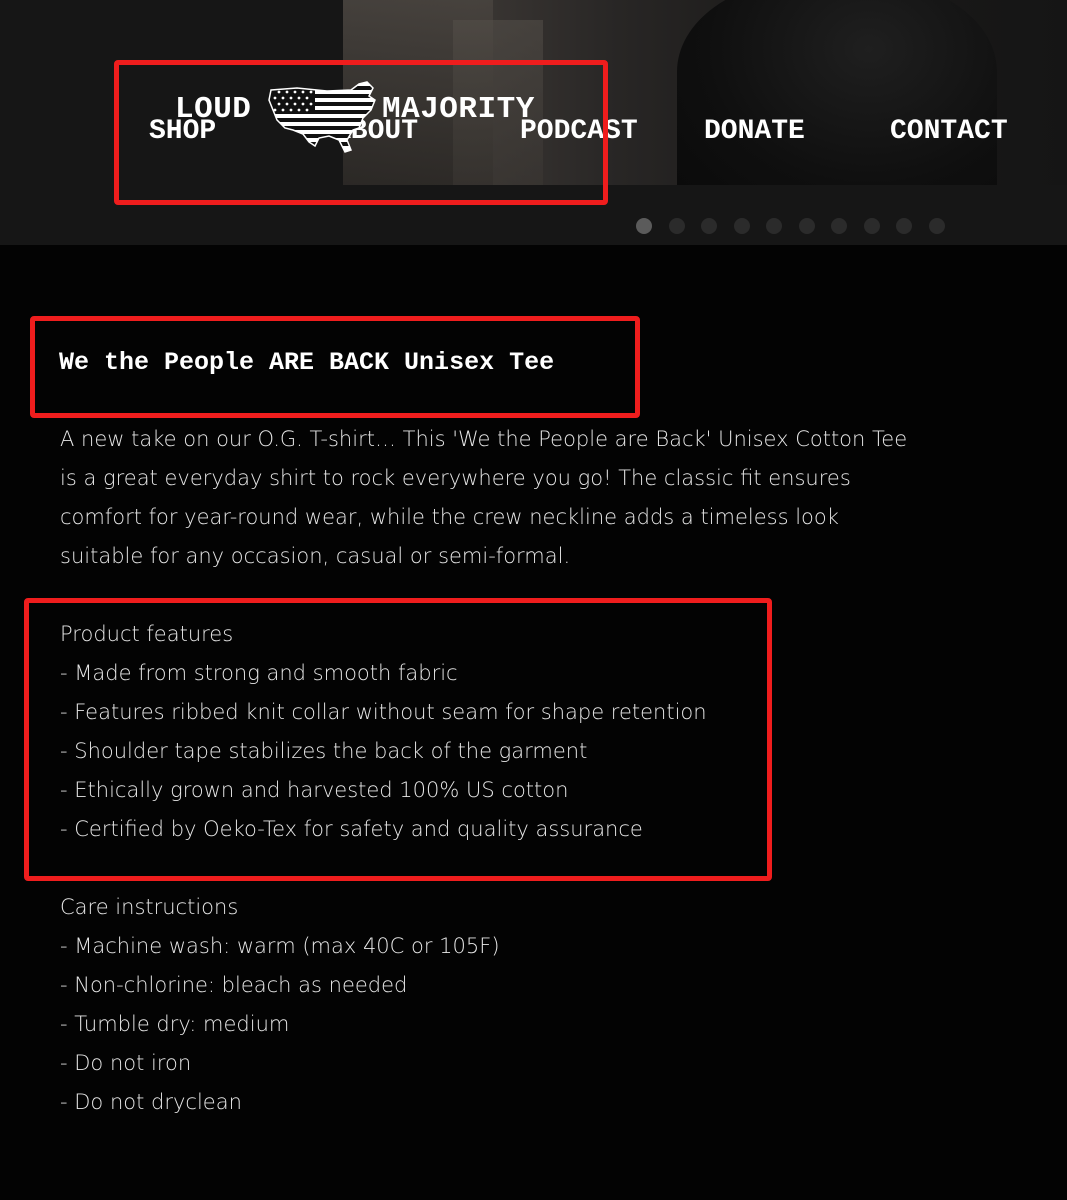  I want to click on care-item: - Non-chlorine: bleach as needed, so click(234, 985).